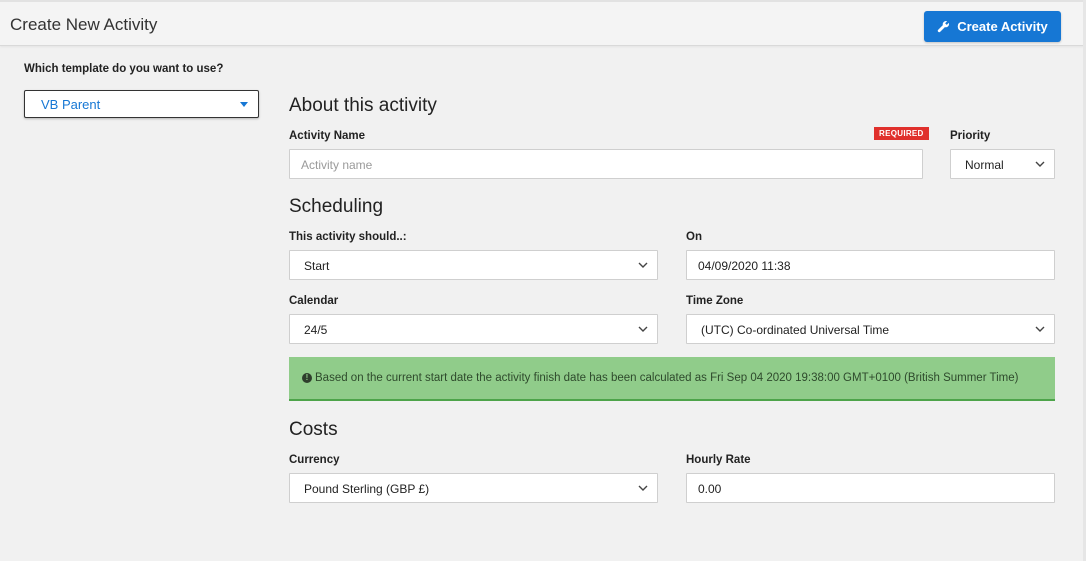  What do you see at coordinates (314, 301) in the screenshot?
I see `calendar-label: Calendar` at bounding box center [314, 301].